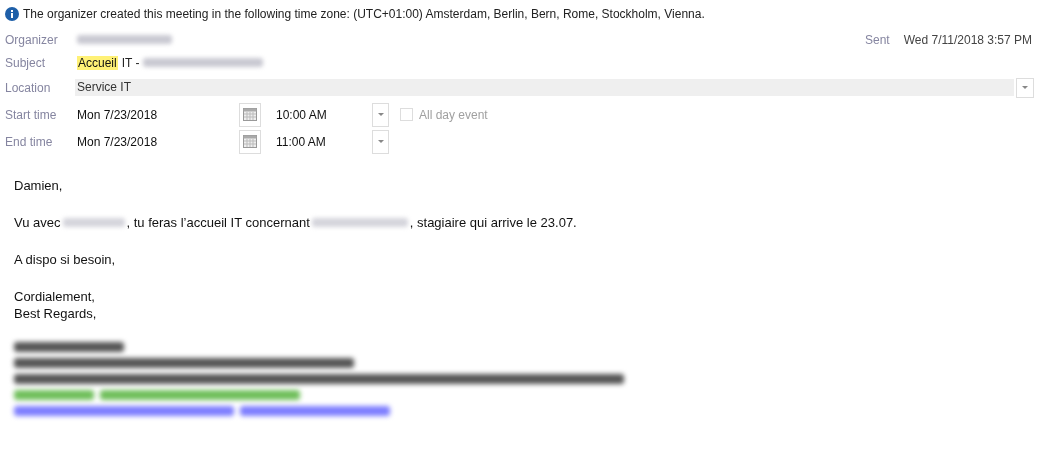 The height and width of the screenshot is (475, 1039). Describe the element at coordinates (93, 222) in the screenshot. I see `redacted-text` at that location.